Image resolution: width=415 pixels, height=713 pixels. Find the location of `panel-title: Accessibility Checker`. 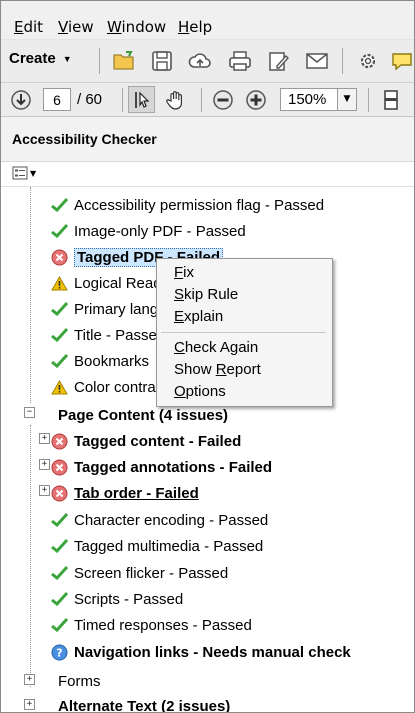

panel-title: Accessibility Checker is located at coordinates (84, 139).